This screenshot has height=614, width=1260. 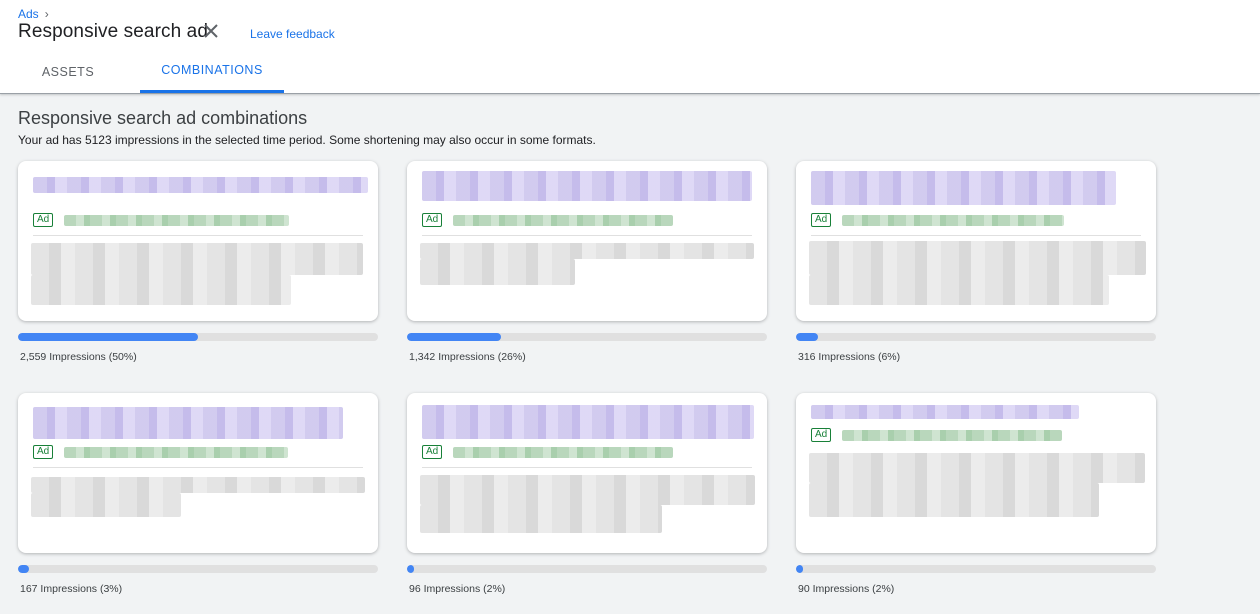 What do you see at coordinates (78, 357) in the screenshot?
I see `impressions-label: 2,559 Impressions (50%)` at bounding box center [78, 357].